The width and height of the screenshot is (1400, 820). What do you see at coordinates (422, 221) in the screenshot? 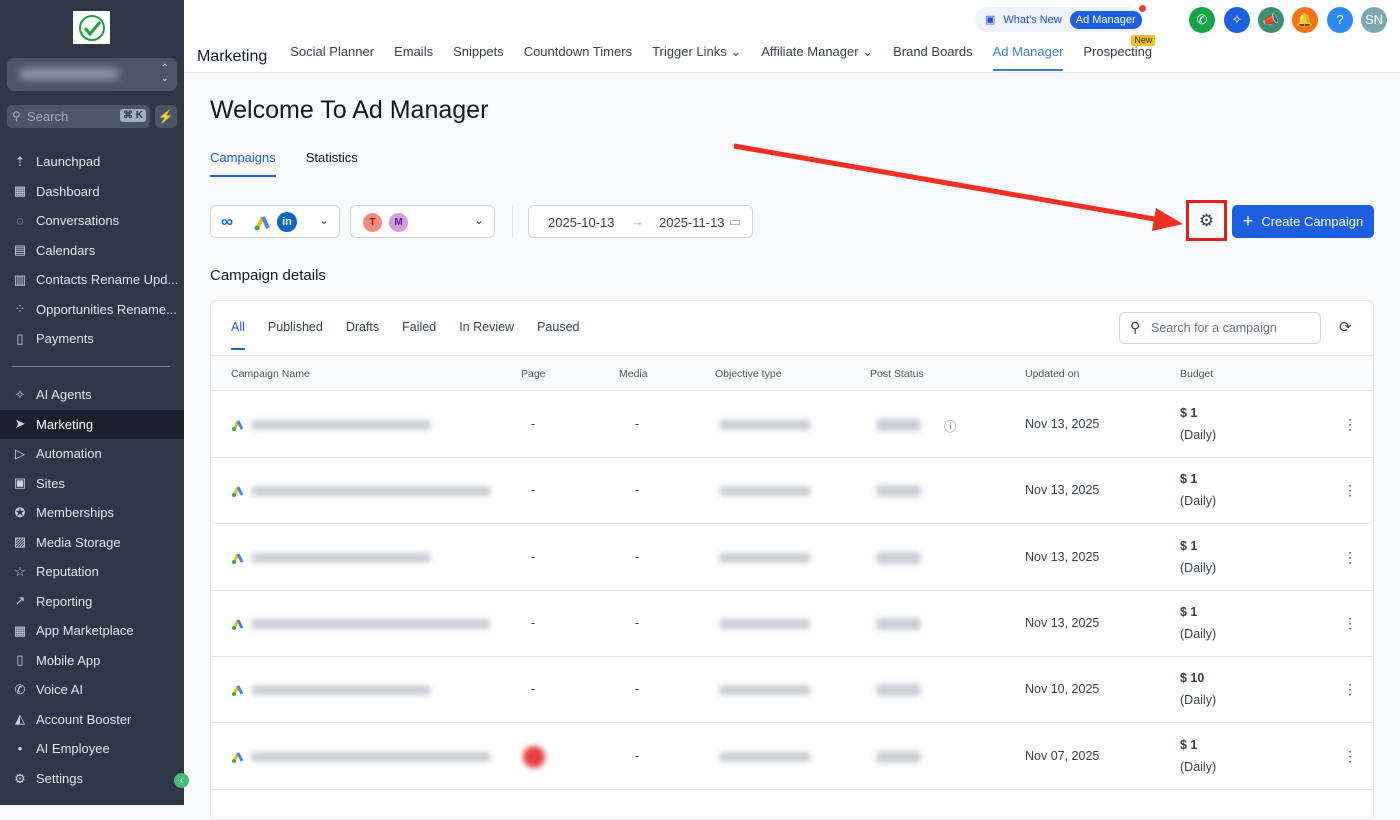
I see `account-select: T M ⌄` at bounding box center [422, 221].